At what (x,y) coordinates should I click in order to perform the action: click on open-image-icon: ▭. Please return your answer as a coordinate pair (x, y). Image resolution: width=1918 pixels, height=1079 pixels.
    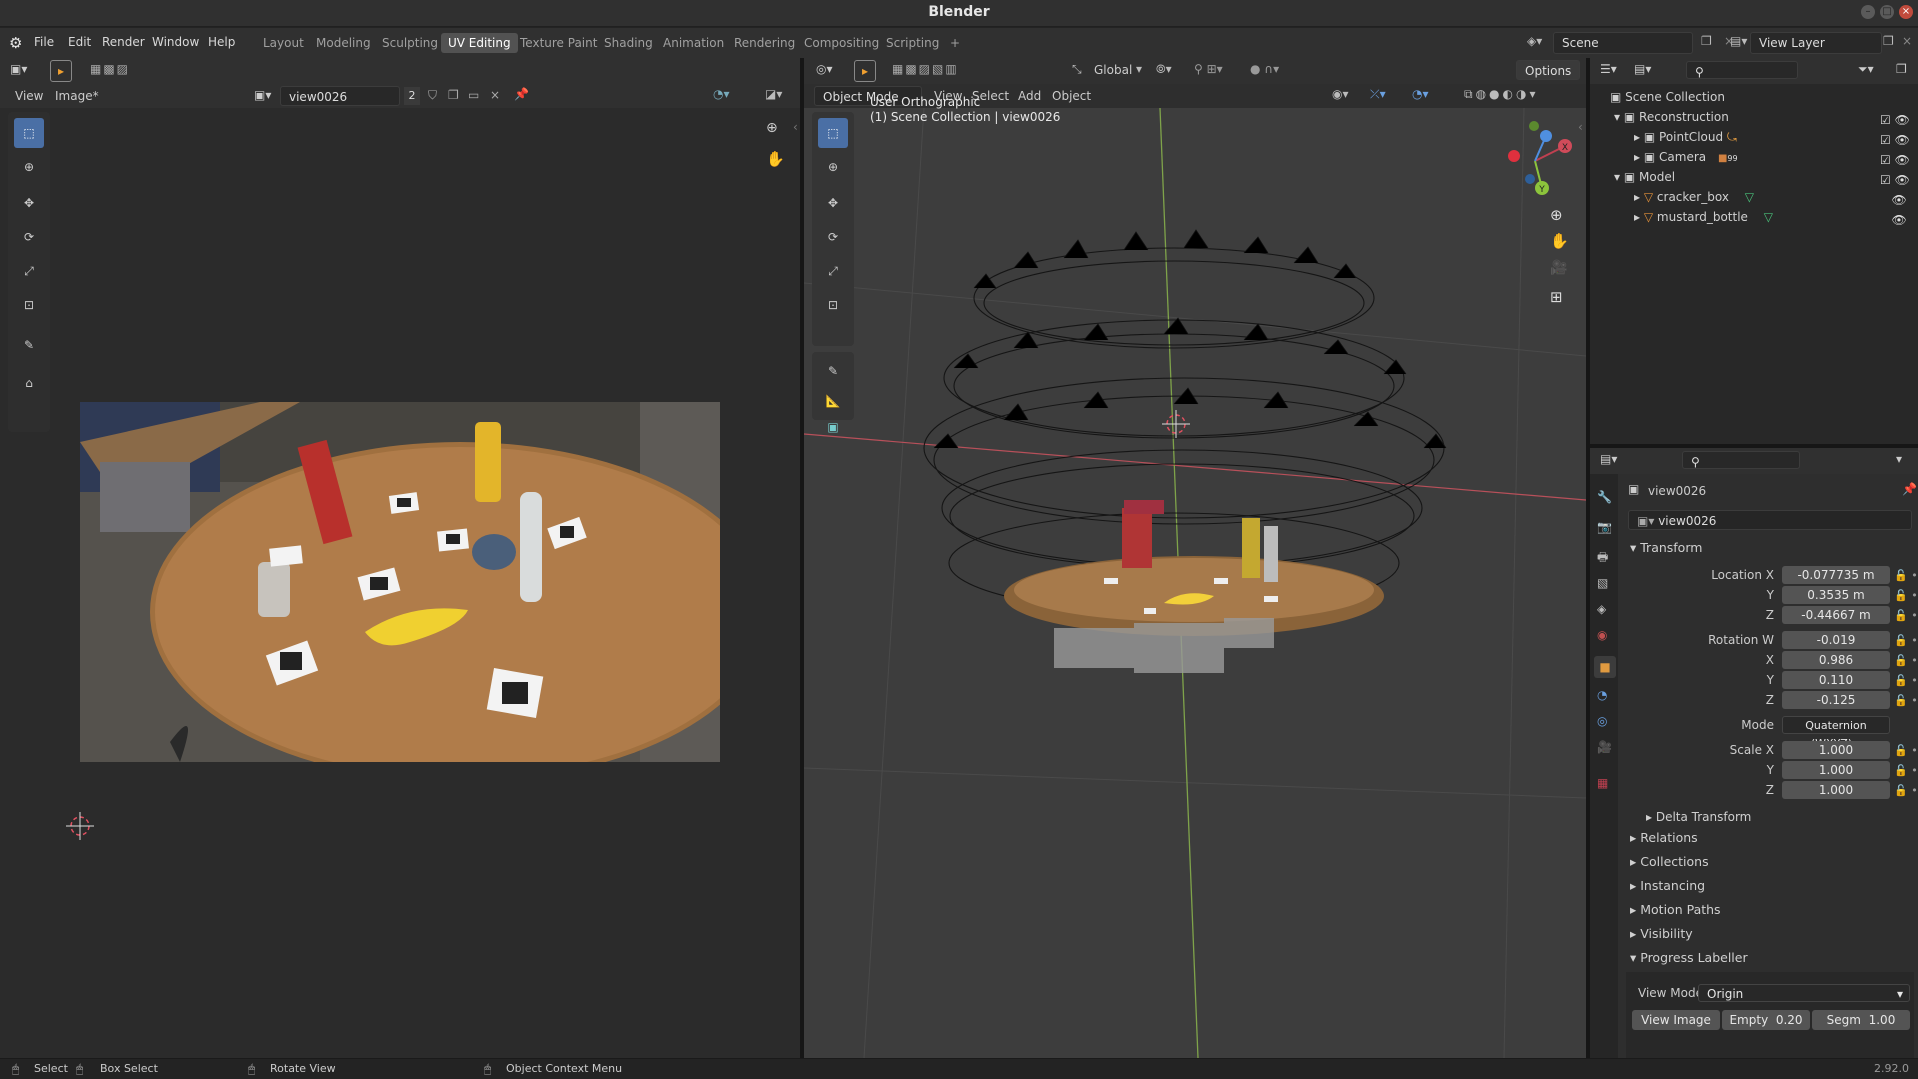
    Looking at the image, I should click on (473, 95).